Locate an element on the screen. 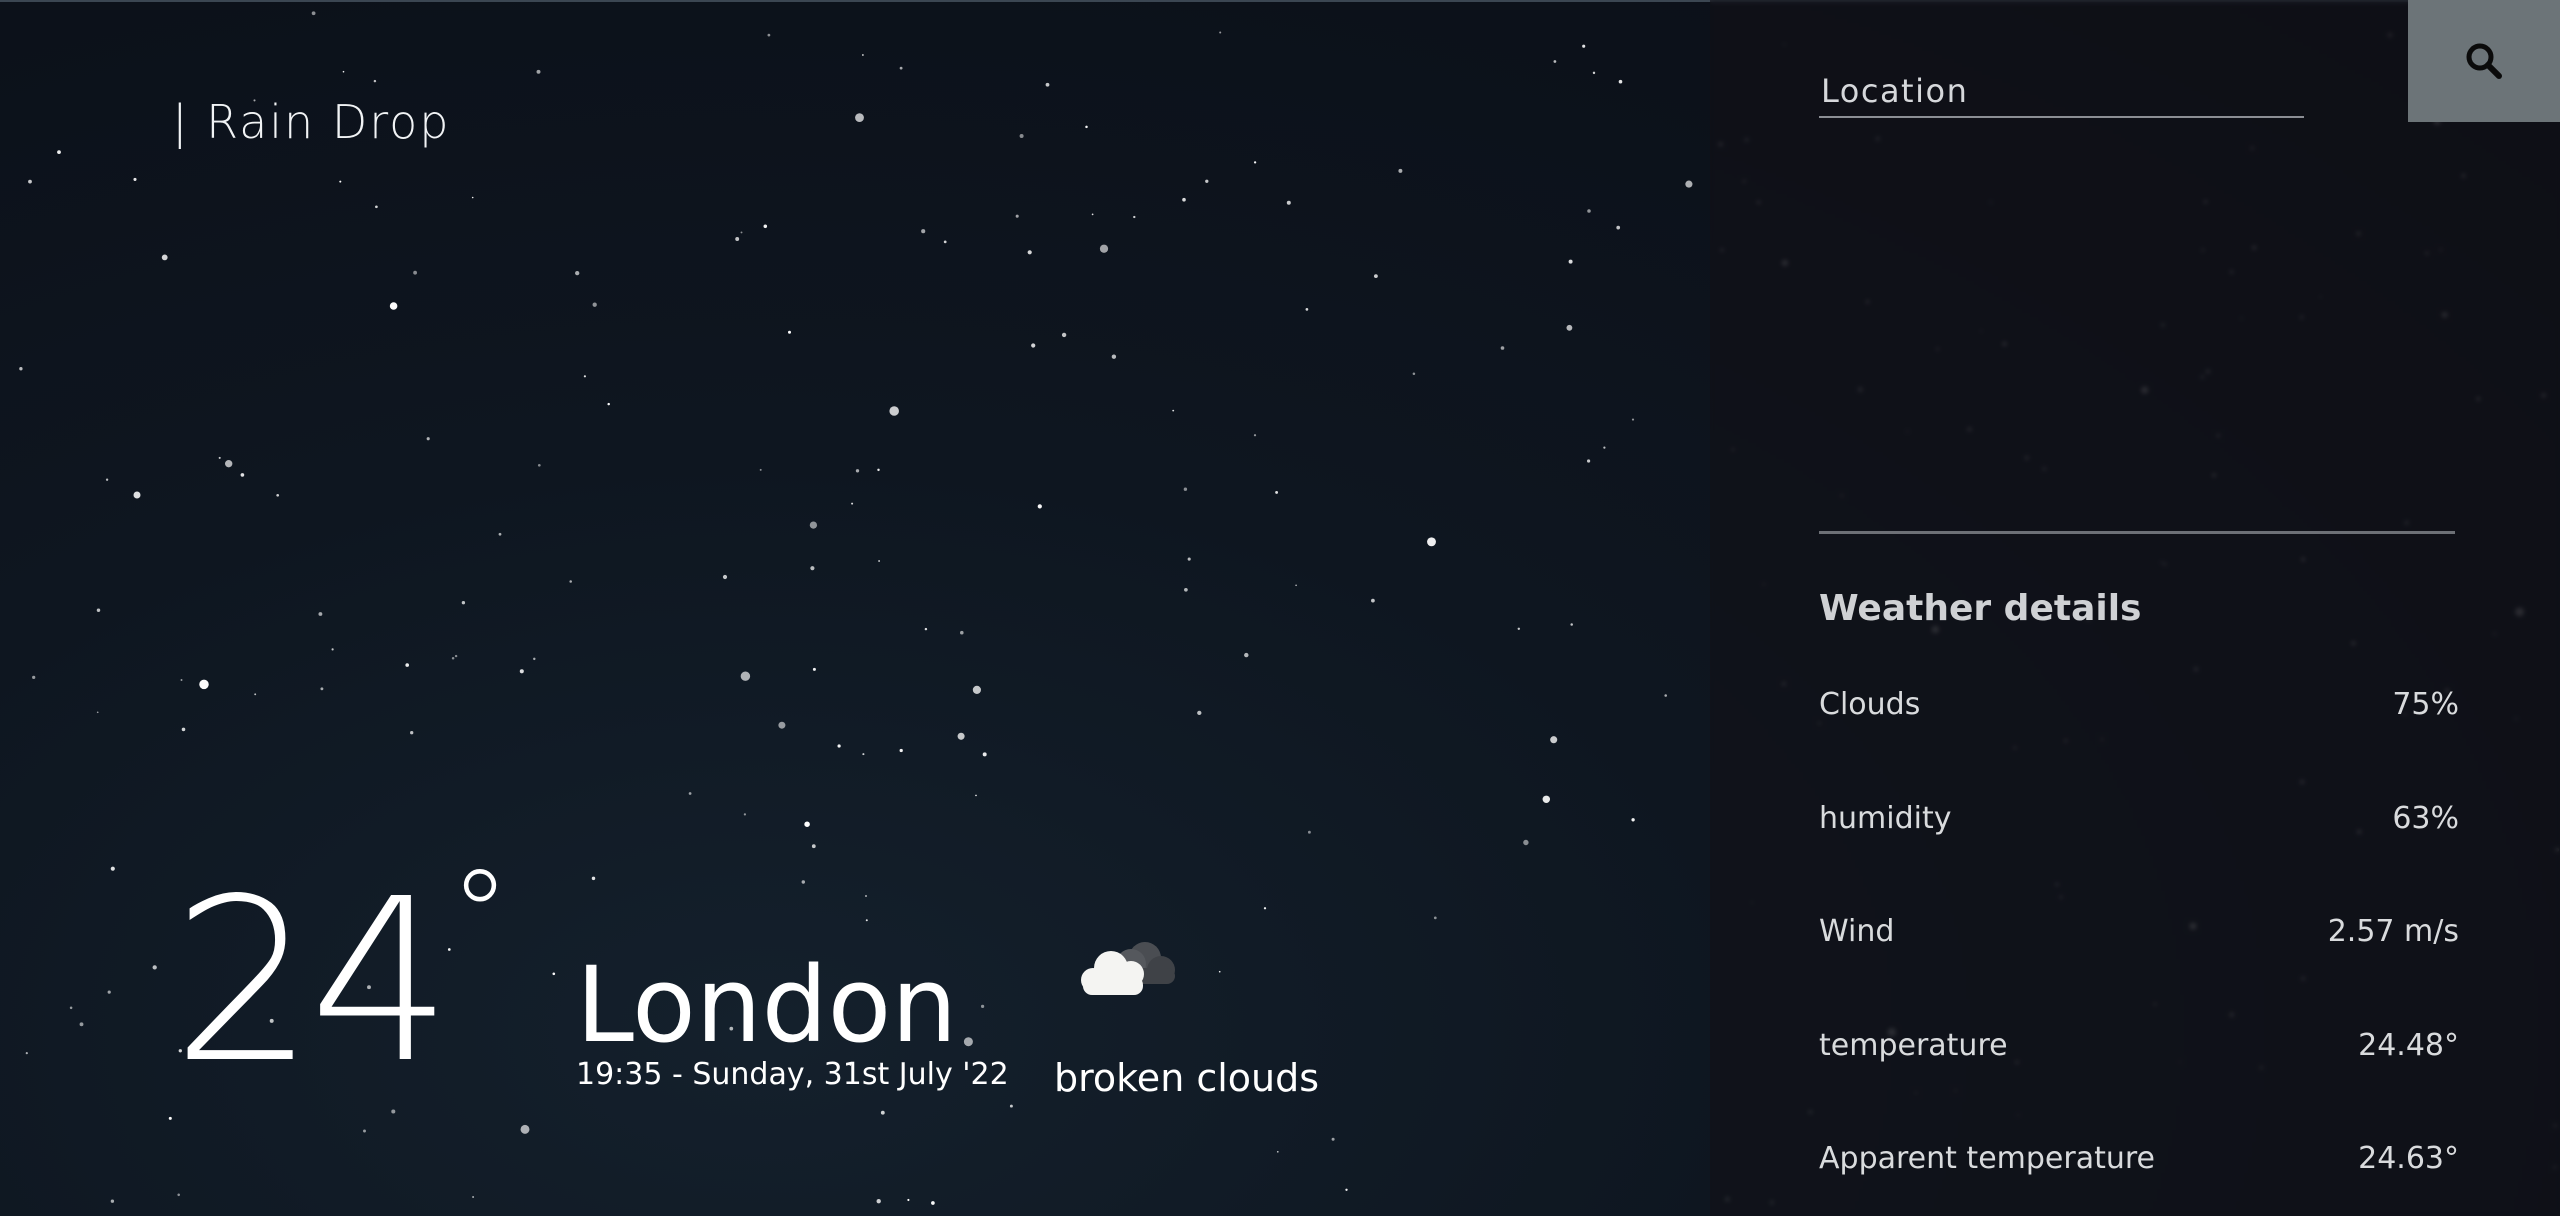 This screenshot has width=2560, height=1216. detail-label: Wind is located at coordinates (1857, 931).